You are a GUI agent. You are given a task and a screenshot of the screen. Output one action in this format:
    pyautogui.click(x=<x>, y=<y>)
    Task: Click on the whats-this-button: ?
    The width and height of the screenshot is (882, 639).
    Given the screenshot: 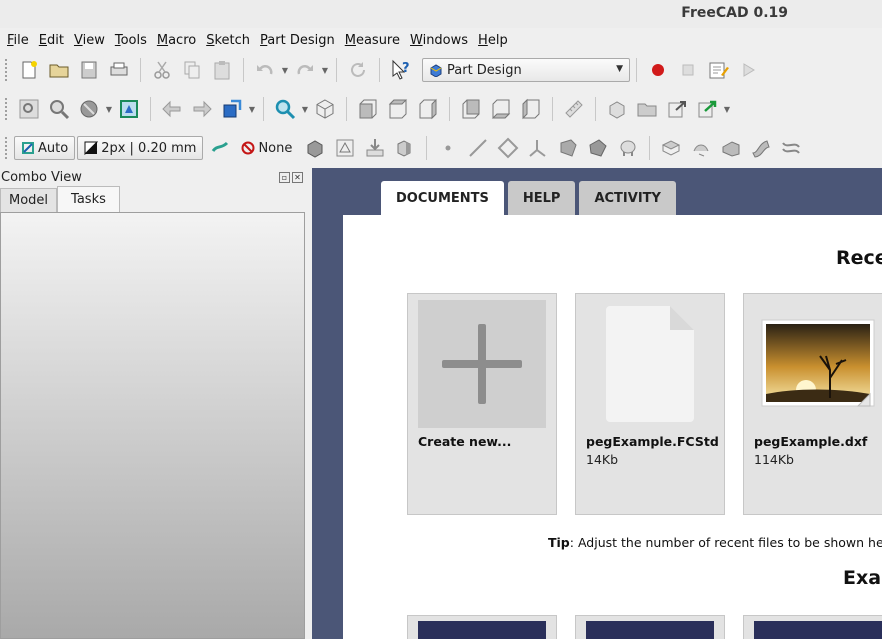 What is the action you would take?
    pyautogui.click(x=401, y=70)
    